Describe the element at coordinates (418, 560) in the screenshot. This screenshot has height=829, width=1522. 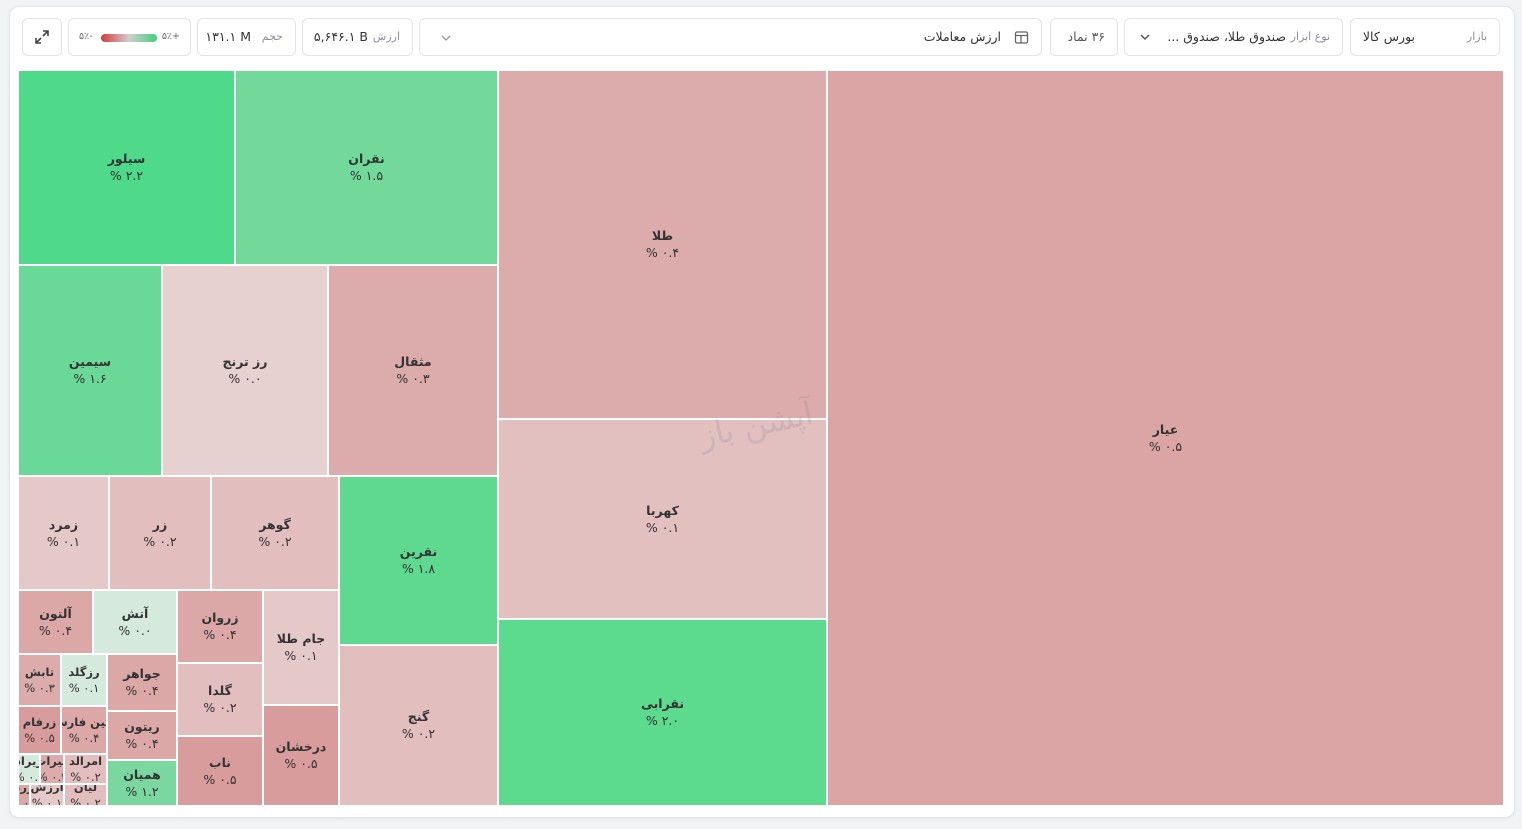
I see `tile-noghrin: نقرین ۱.۸ %` at that location.